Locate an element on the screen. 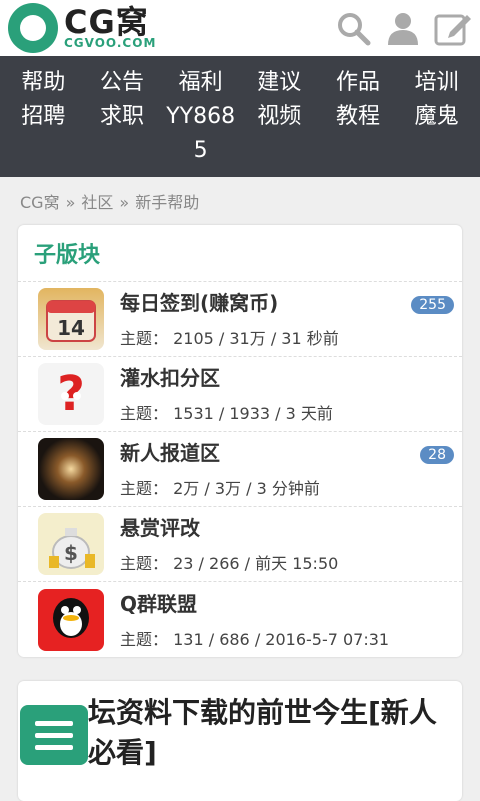  logo-badge-icon is located at coordinates (33, 28).